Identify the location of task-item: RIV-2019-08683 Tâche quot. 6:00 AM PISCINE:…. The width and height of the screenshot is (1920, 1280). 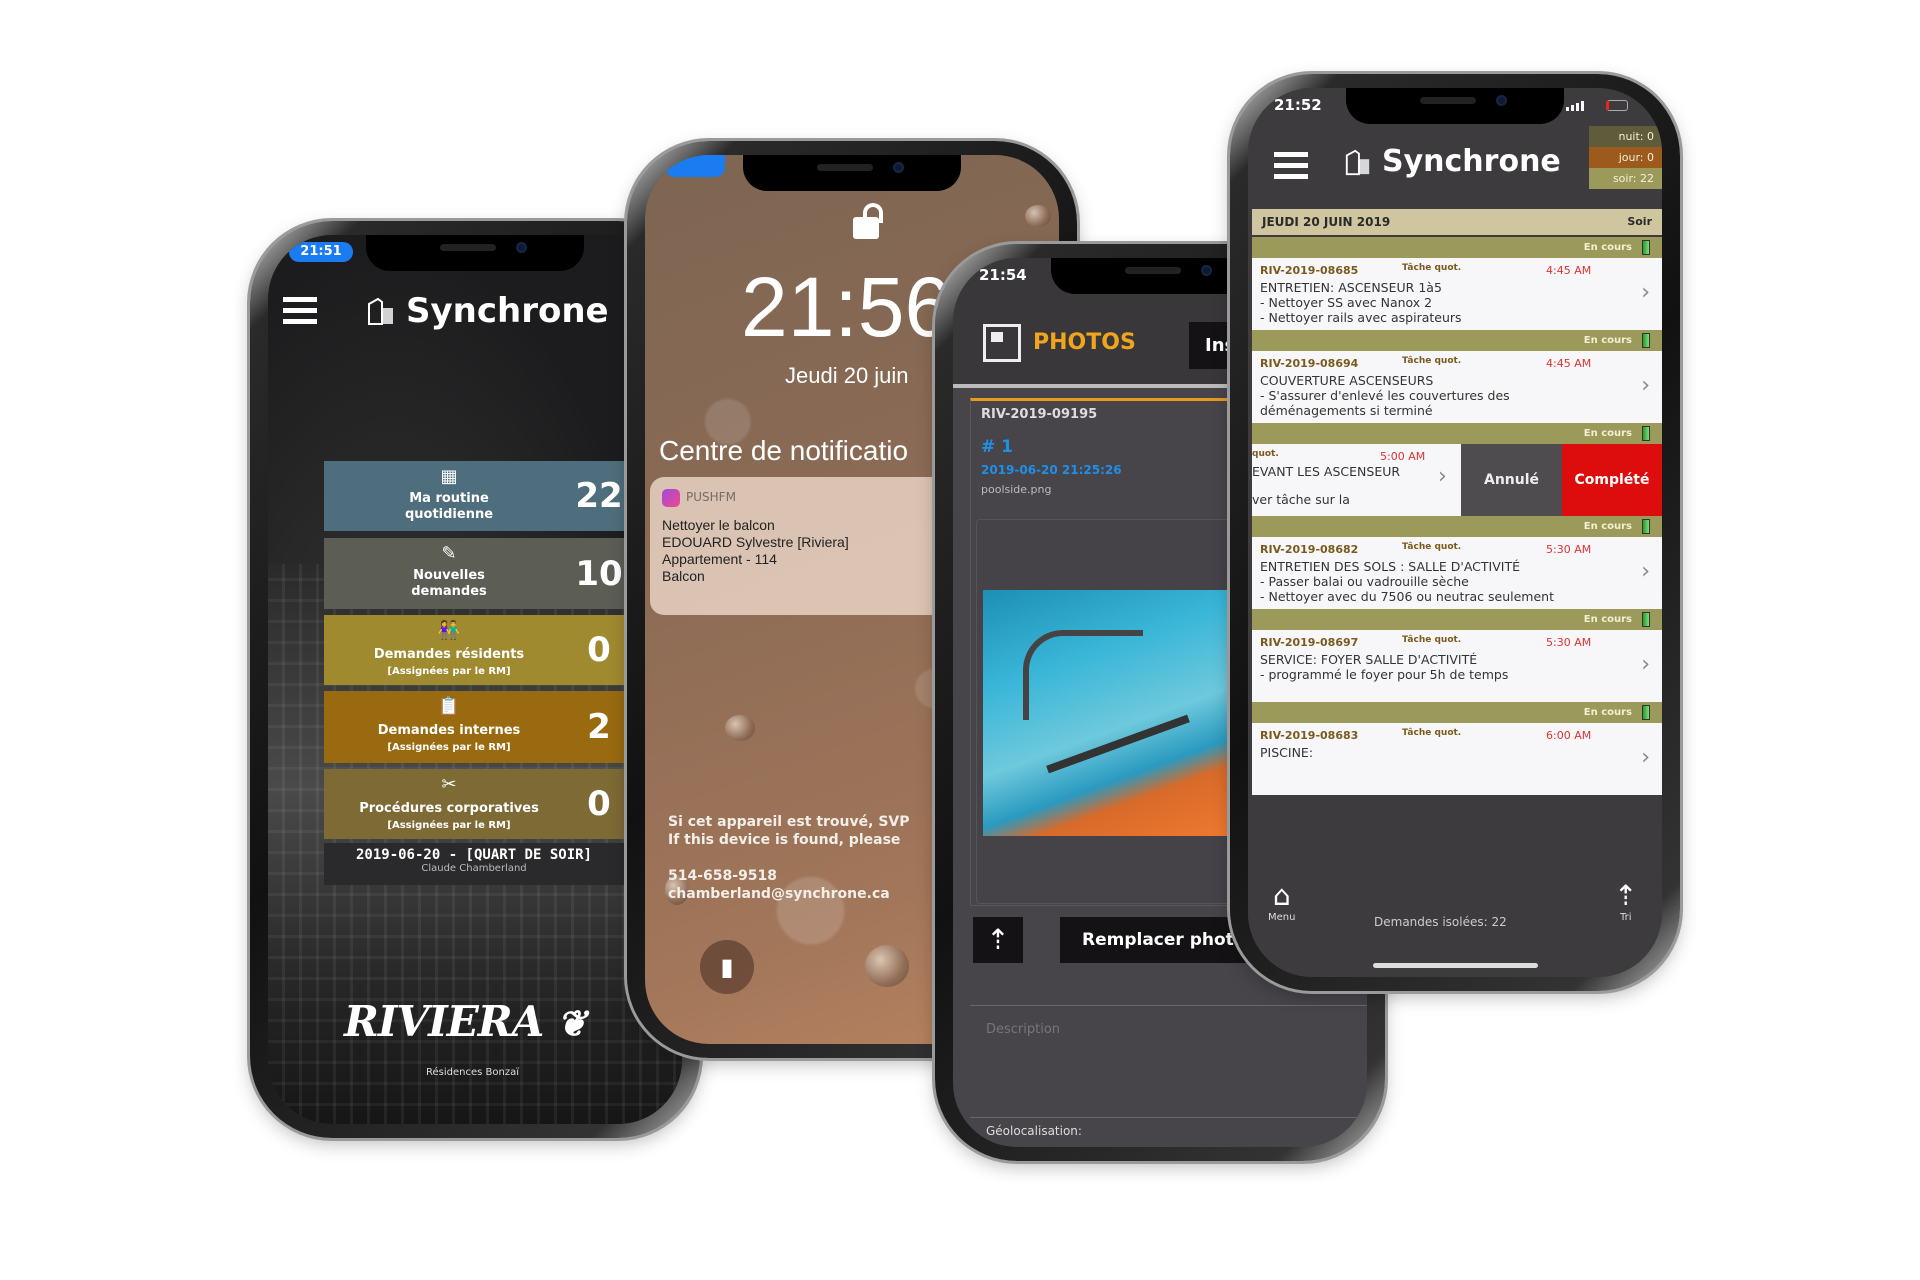
(1457, 759).